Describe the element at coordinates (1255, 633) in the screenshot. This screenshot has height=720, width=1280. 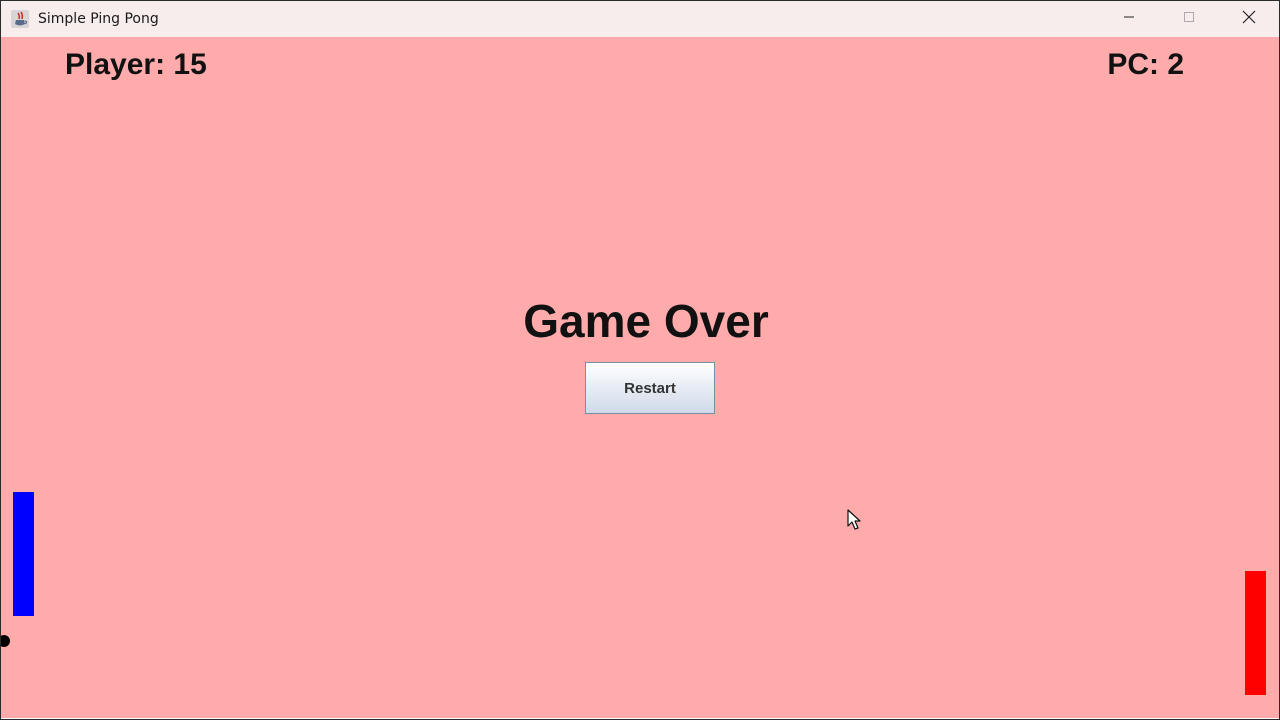
I see `pc-paddle` at that location.